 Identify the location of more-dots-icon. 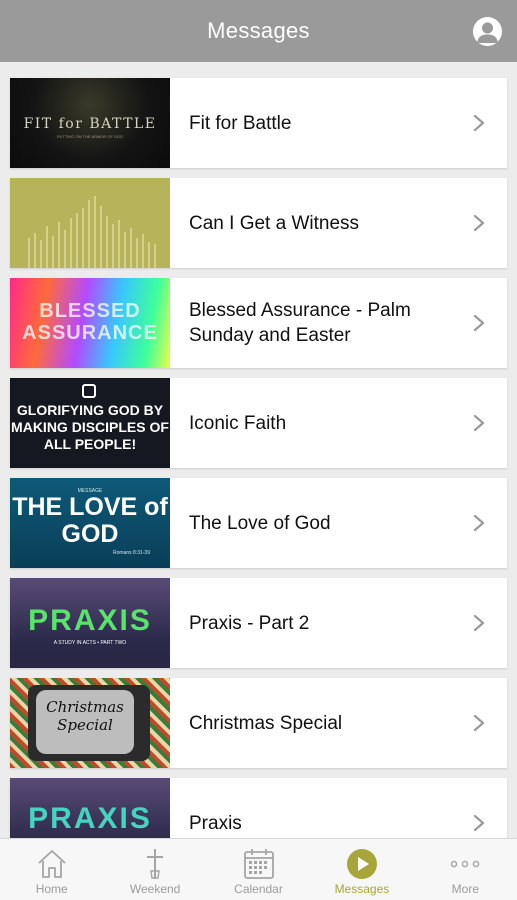
(465, 864).